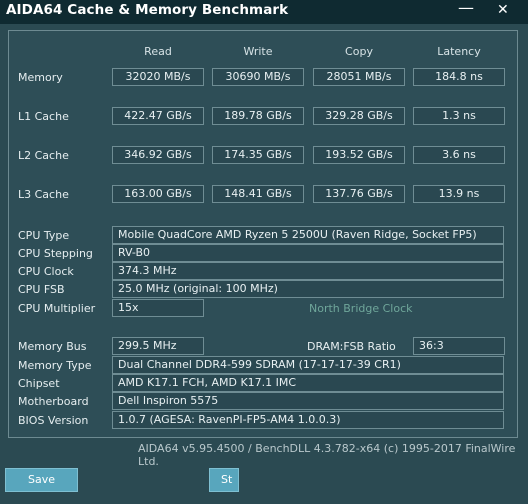  I want to click on cpu-clock-label: CPU Clock, so click(46, 271).